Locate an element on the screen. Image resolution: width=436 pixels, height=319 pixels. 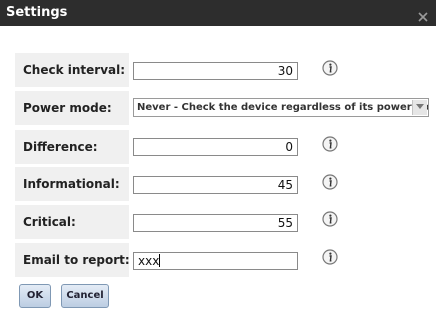
email-label: Email to report: is located at coordinates (76, 260).